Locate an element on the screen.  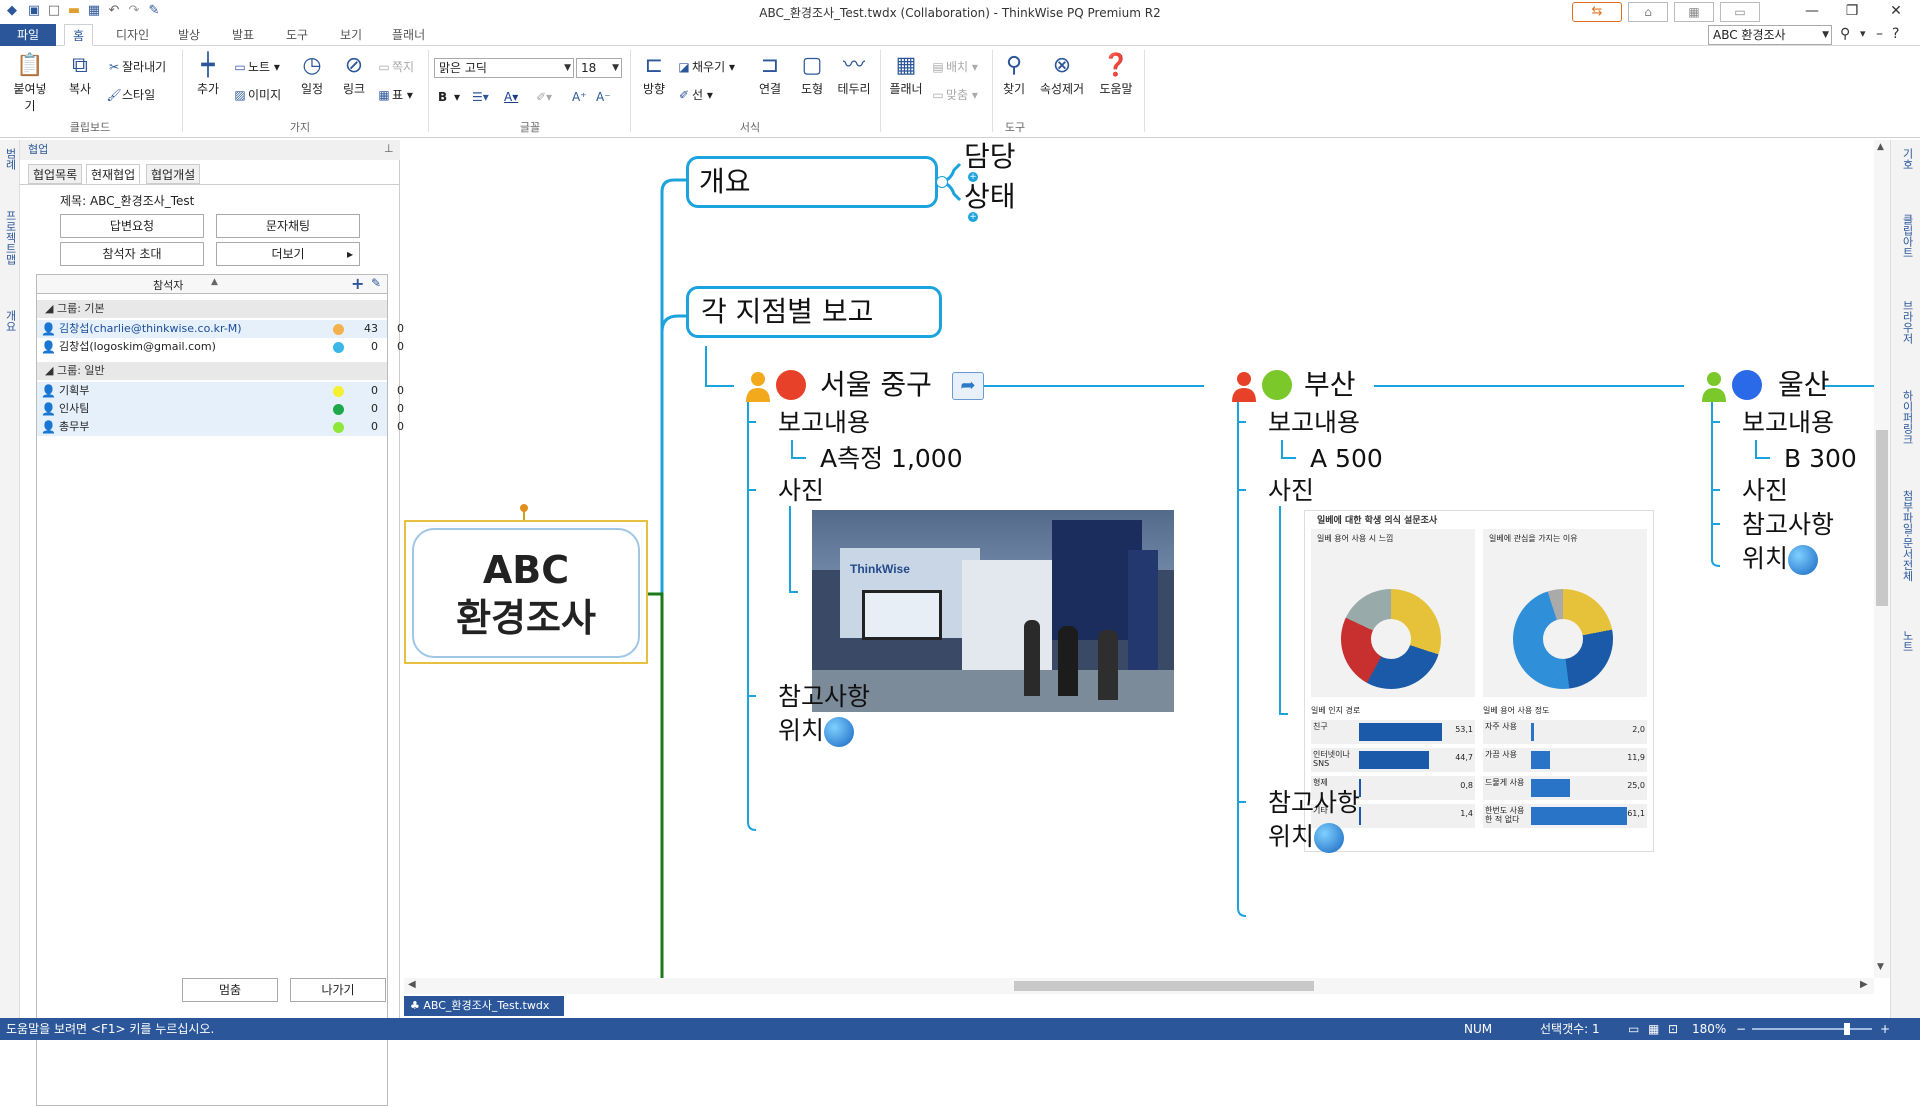
note-button: ▭ 노트 ▾ is located at coordinates (256, 67).